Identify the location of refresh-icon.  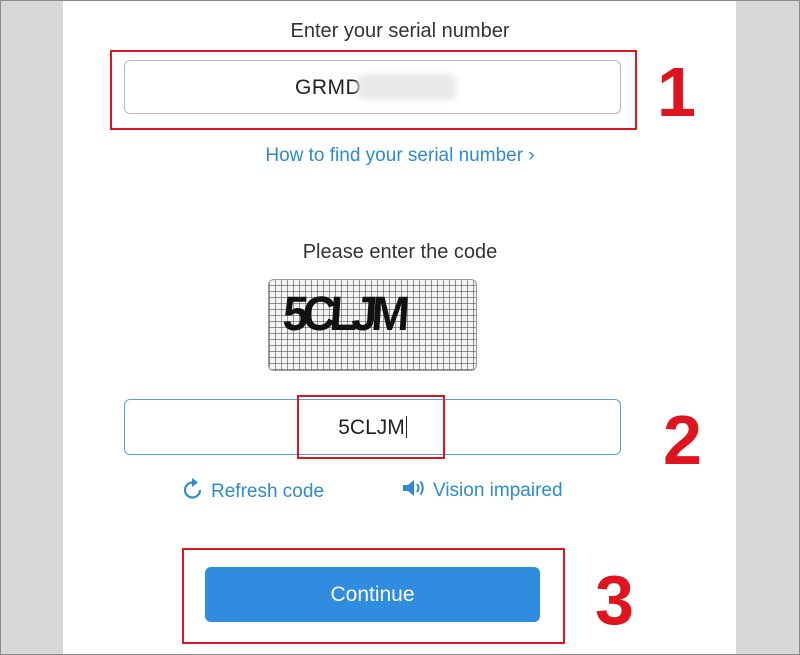
(193, 492).